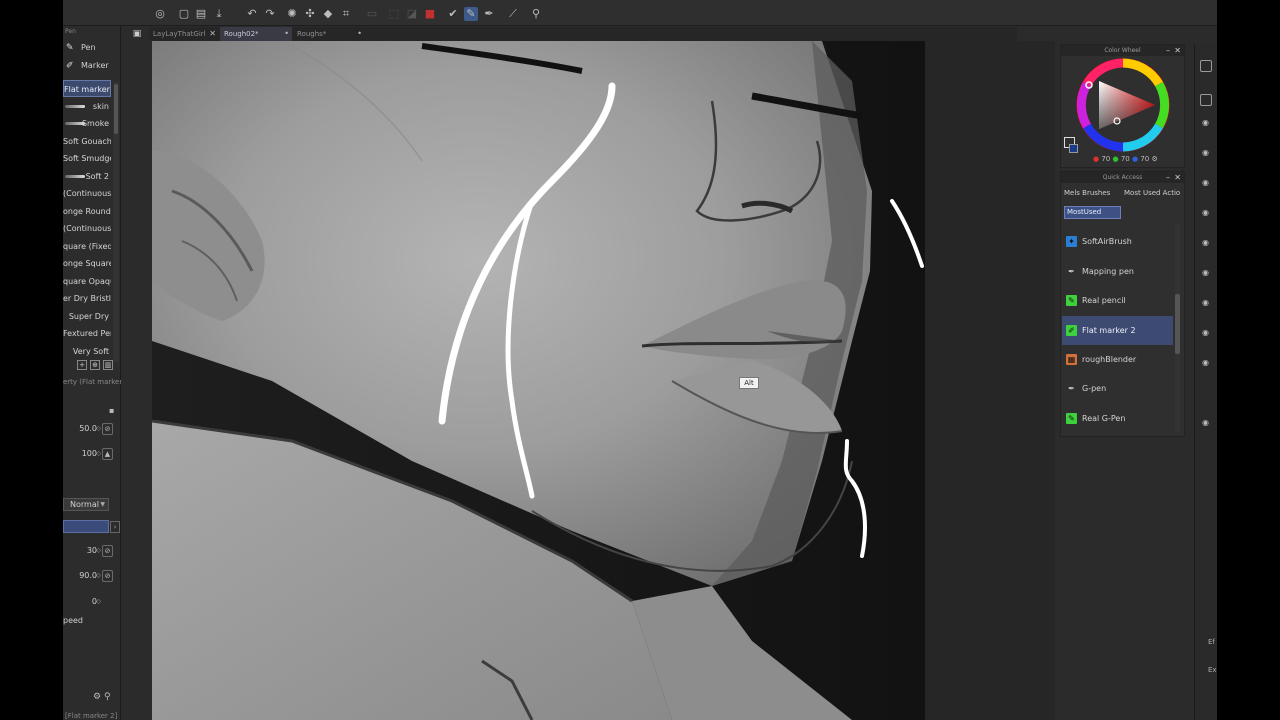  What do you see at coordinates (95, 365) in the screenshot?
I see `duplicate-subtool-icon: ⊕` at bounding box center [95, 365].